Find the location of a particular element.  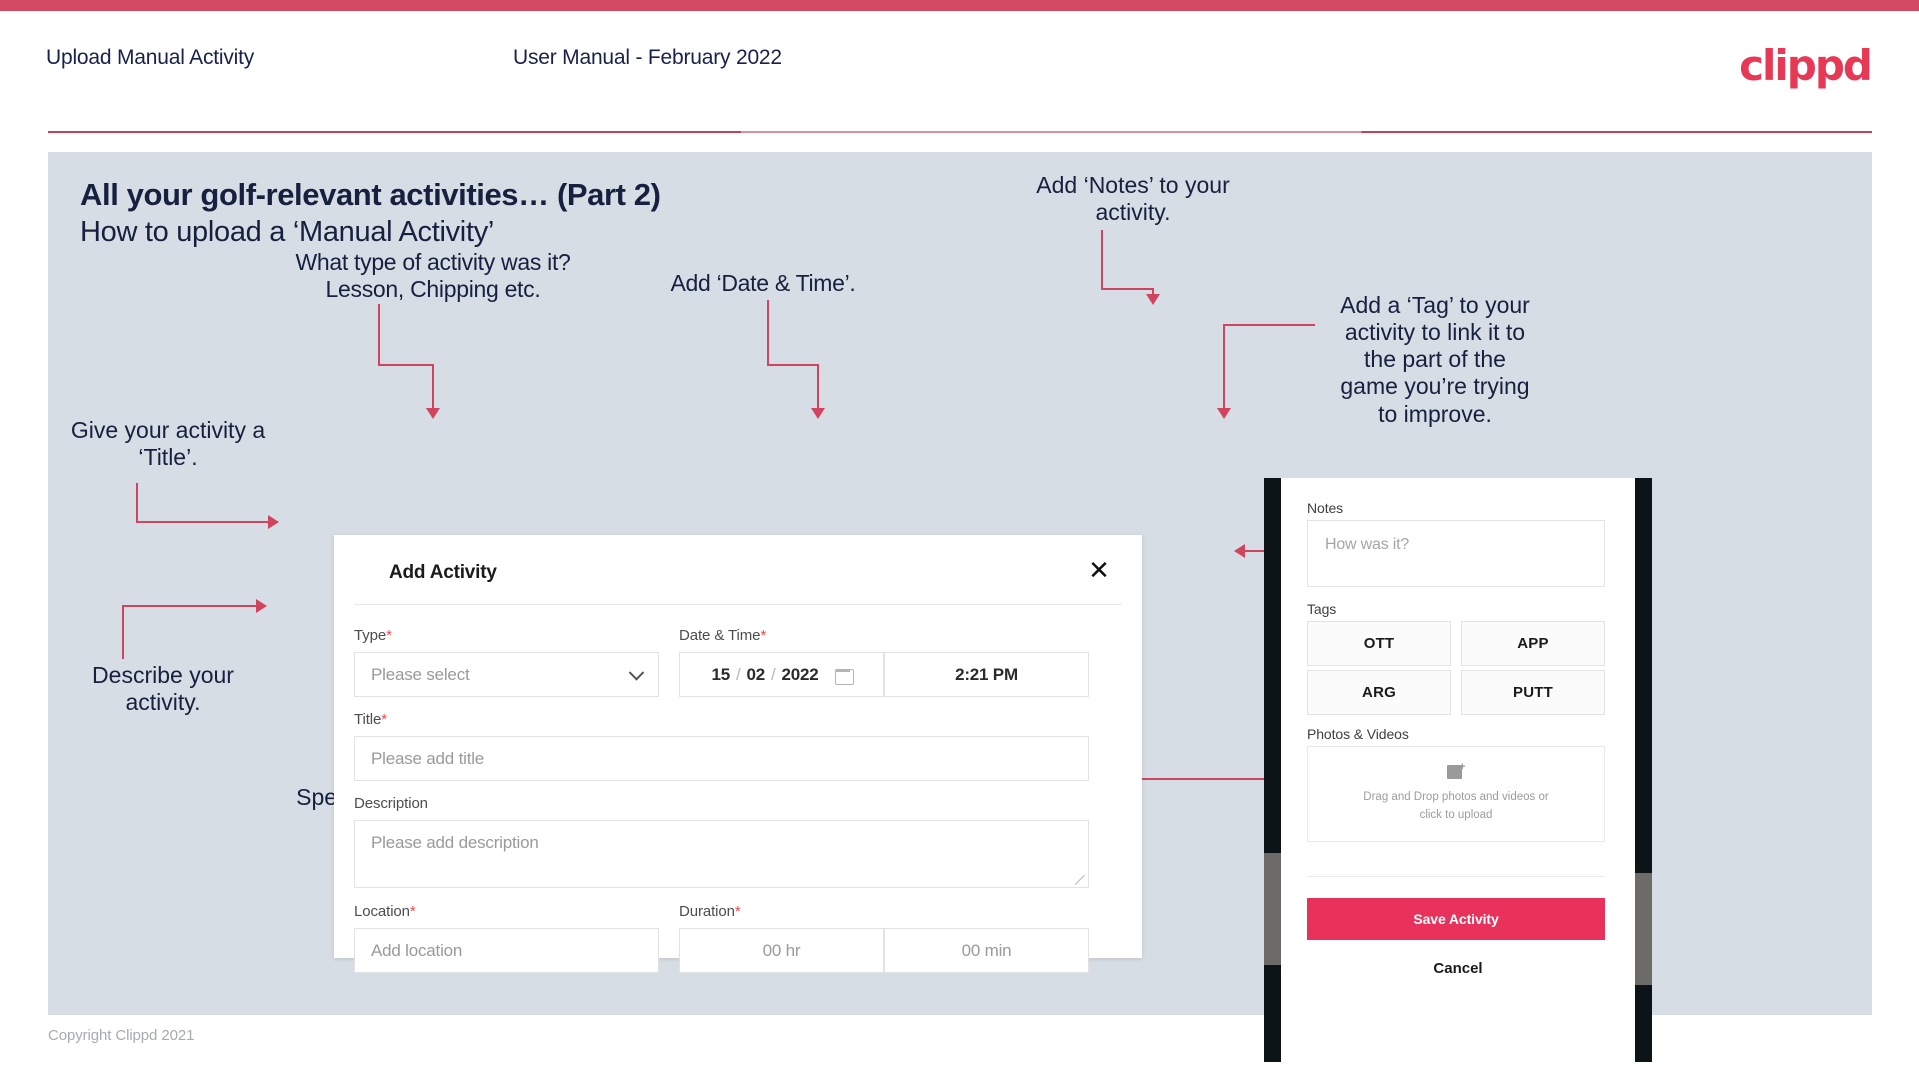

connector-tags-v is located at coordinates (1224, 367).